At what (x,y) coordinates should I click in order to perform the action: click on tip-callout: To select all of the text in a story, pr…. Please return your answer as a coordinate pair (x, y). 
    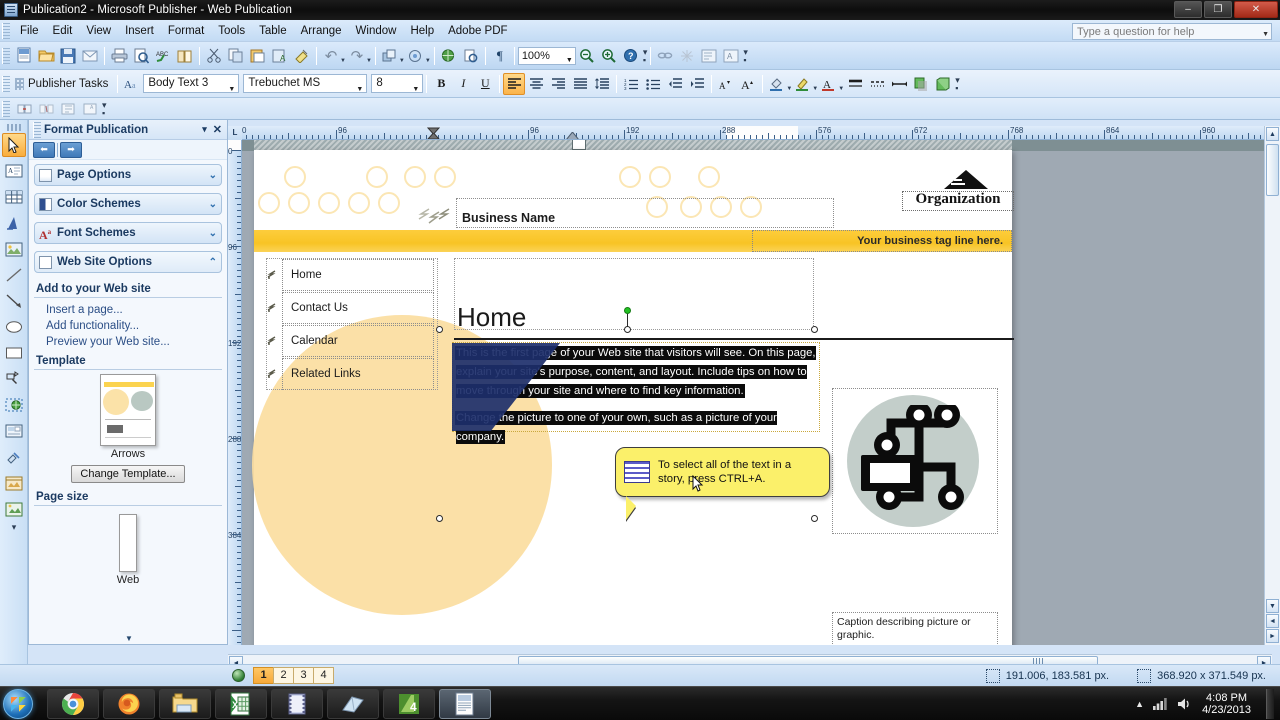
    Looking at the image, I should click on (722, 483).